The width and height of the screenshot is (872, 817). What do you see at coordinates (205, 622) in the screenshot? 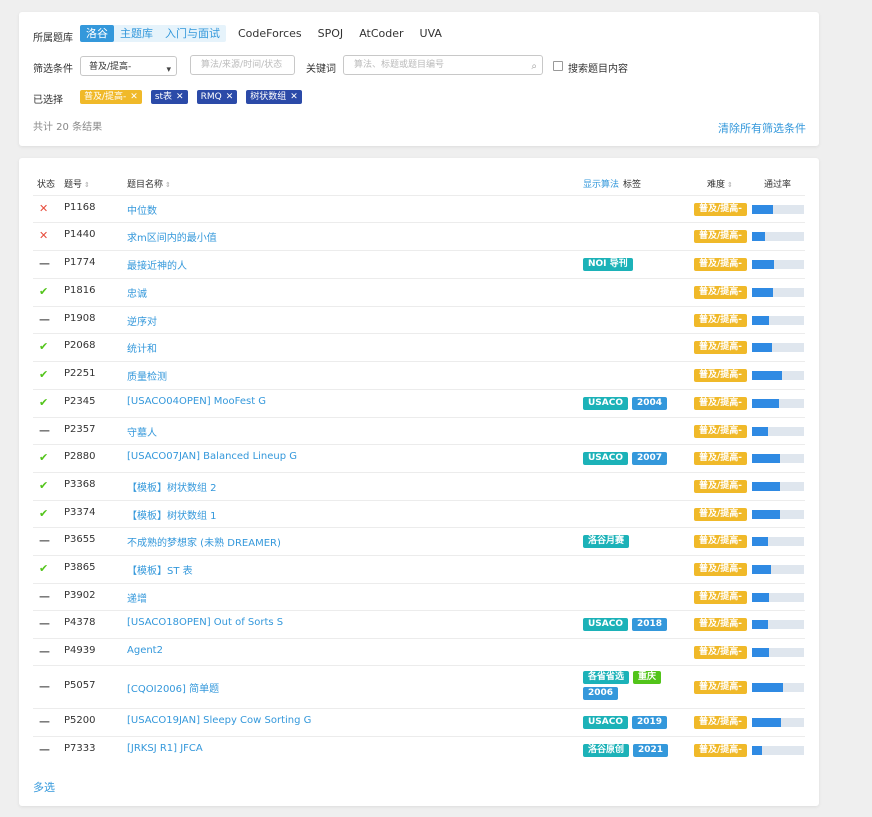
I see `problem-title-link: [USACO18OPEN] Out of Sorts S` at bounding box center [205, 622].